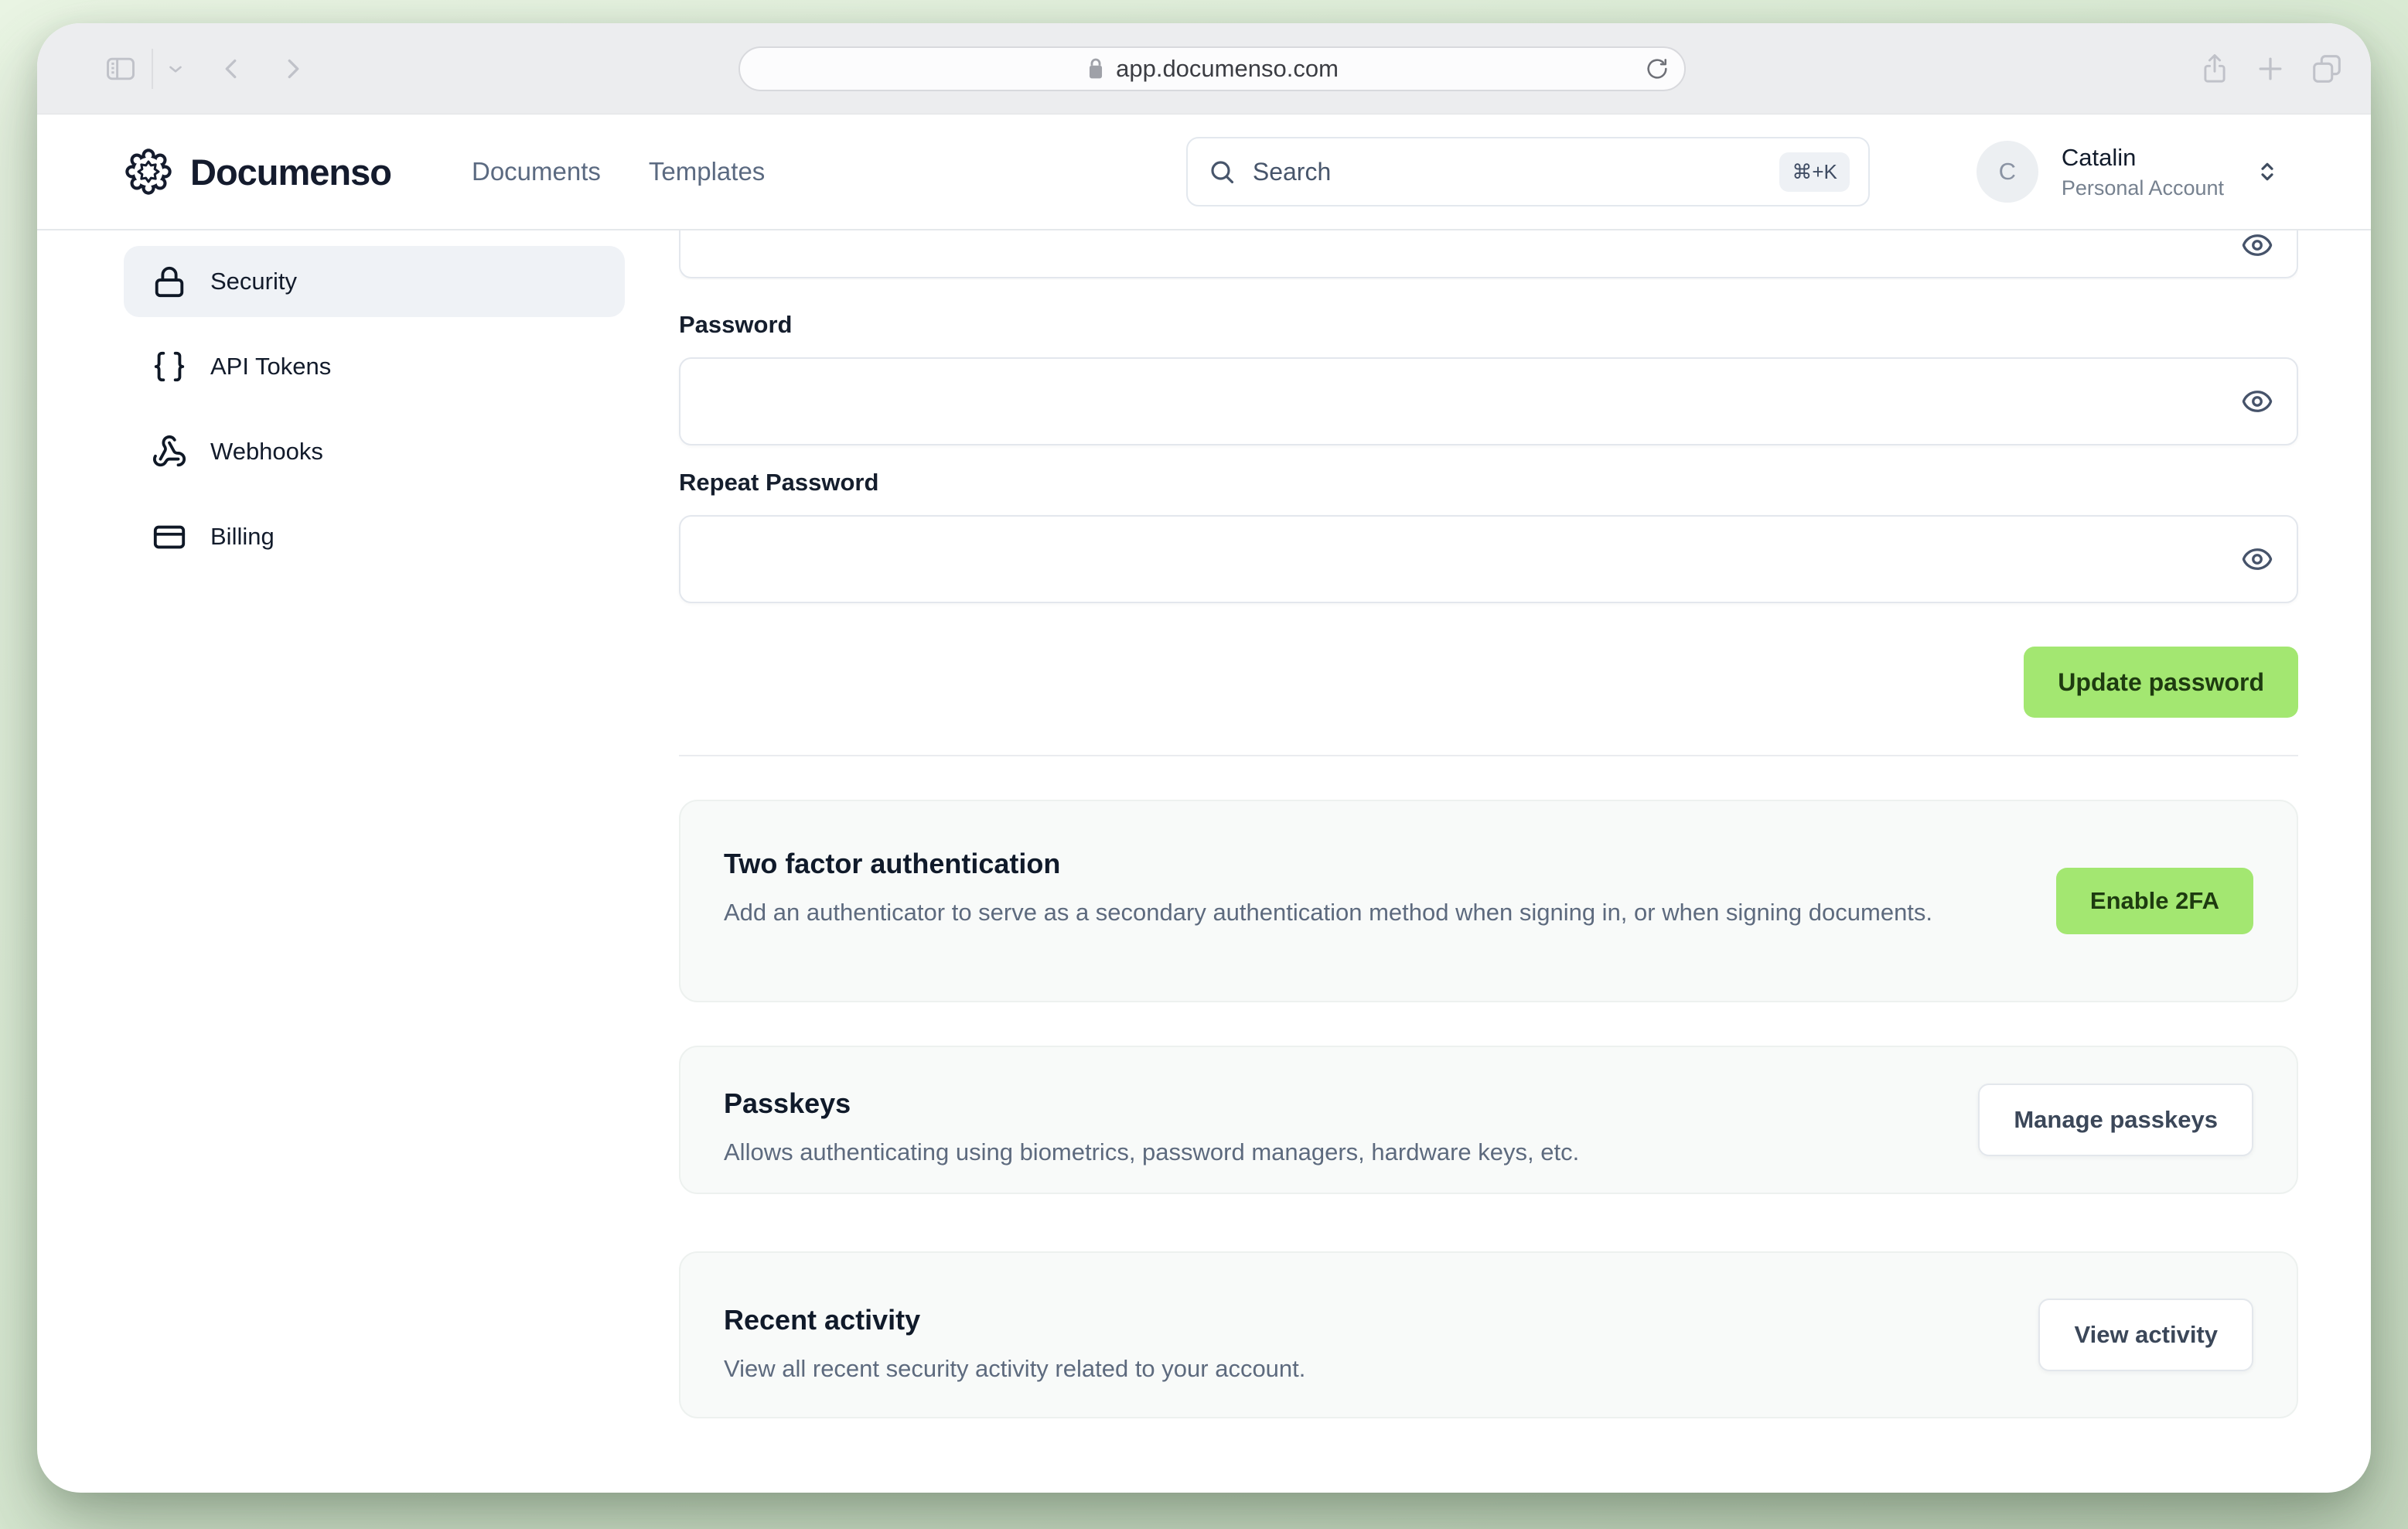 This screenshot has height=1529, width=2408. Describe the element at coordinates (152, 68) in the screenshot. I see `toolbar-divider` at that location.